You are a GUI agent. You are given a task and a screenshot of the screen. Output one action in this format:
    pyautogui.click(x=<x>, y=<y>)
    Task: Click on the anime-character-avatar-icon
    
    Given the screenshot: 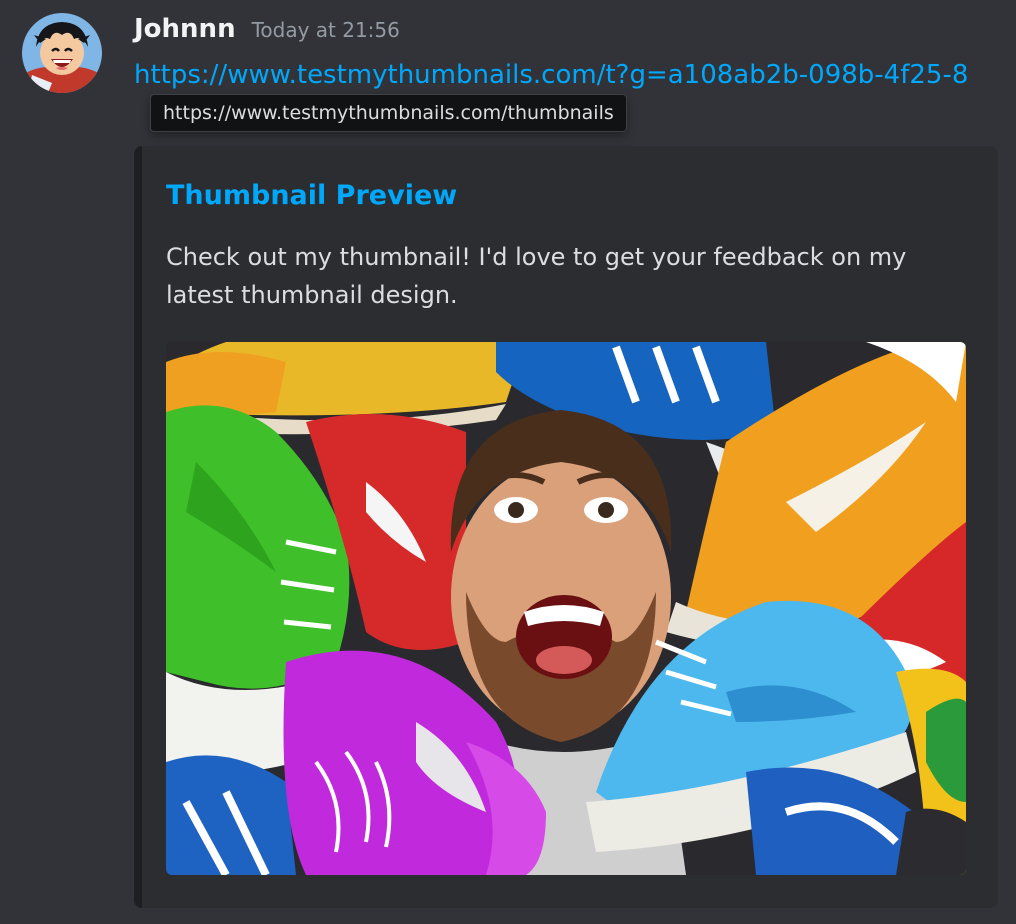 What is the action you would take?
    pyautogui.click(x=62, y=53)
    